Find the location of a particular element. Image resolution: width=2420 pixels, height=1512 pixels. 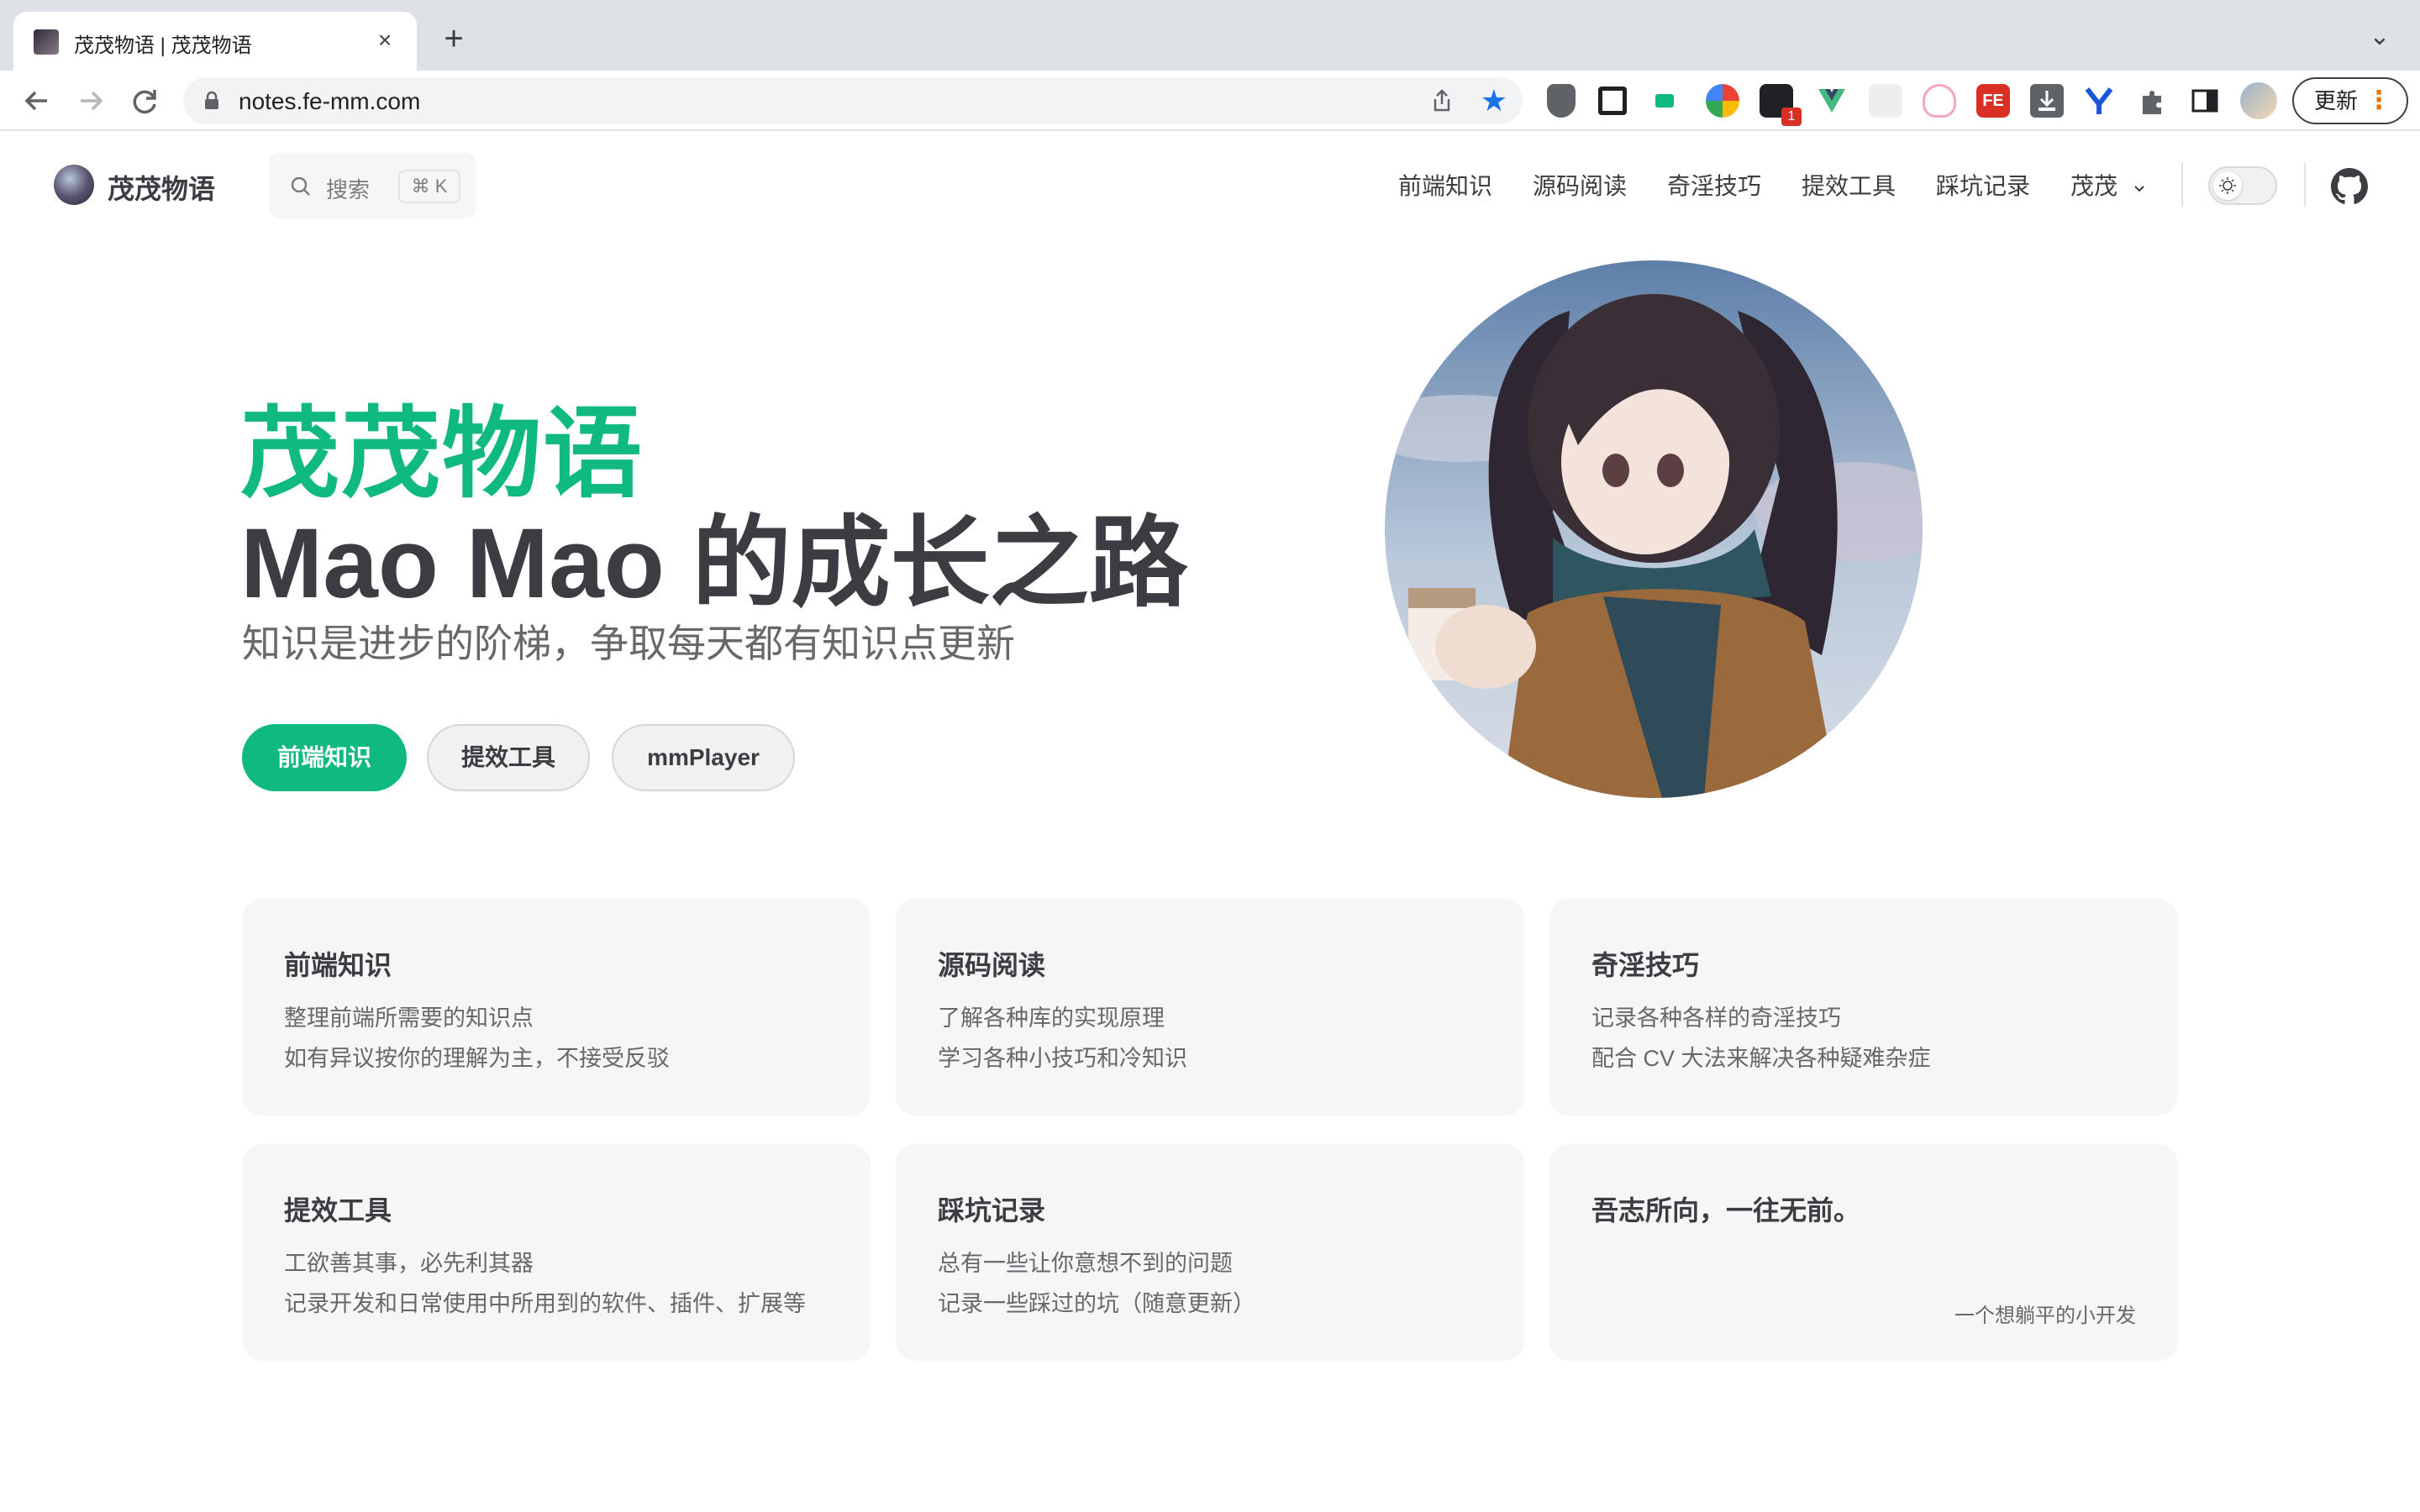

feature-card: 奇淫技巧 记录各种各样的奇淫技巧 配合 CV 大法来解决各种疑难杂症 is located at coordinates (1863, 1007).